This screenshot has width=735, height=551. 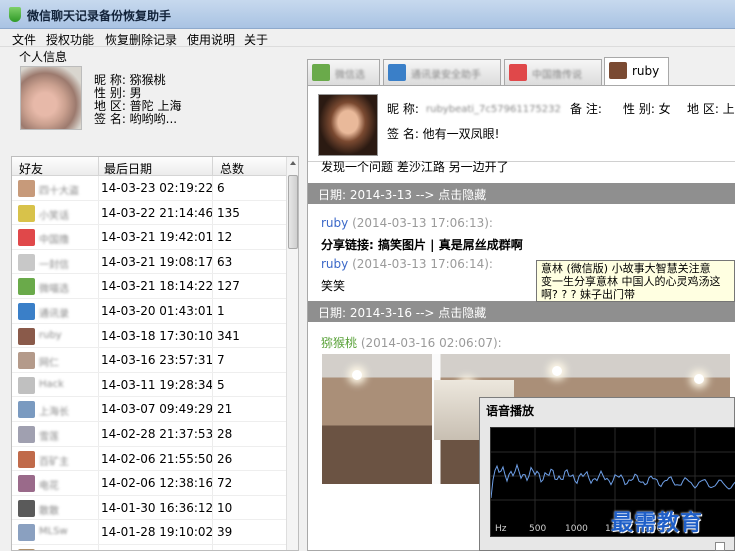 I want to click on table-row: MLSw 14-01-28 19:10:02 39, so click(x=149, y=532).